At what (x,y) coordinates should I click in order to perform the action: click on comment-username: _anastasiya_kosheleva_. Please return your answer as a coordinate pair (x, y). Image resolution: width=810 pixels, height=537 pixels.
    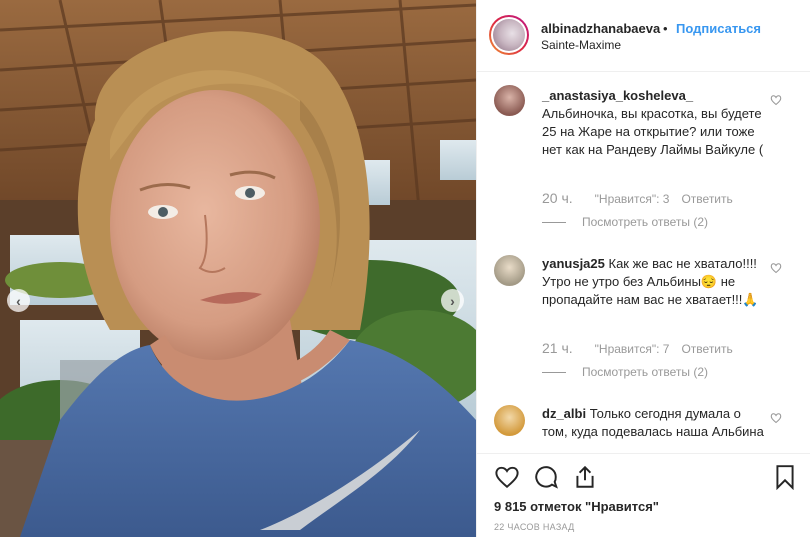
    Looking at the image, I should click on (617, 95).